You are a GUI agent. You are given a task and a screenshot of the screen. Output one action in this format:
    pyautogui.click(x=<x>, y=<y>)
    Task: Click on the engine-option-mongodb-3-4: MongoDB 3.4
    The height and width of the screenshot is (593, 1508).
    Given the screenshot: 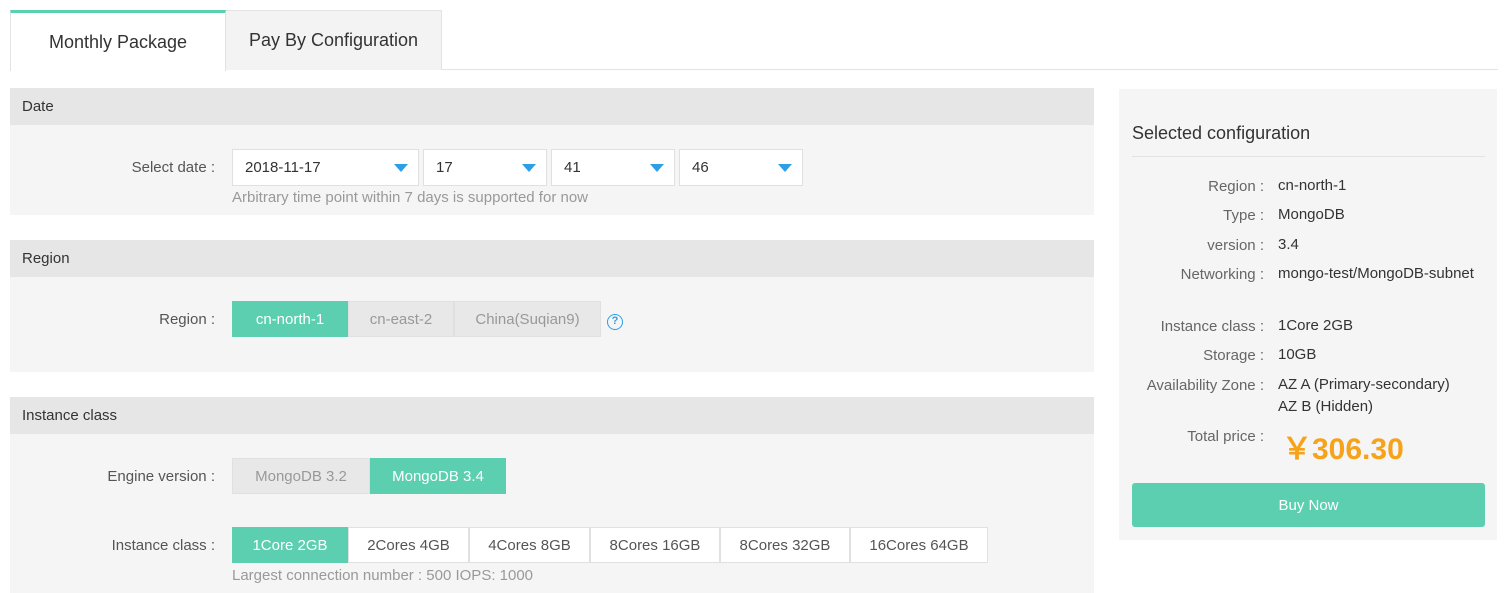 What is the action you would take?
    pyautogui.click(x=438, y=476)
    